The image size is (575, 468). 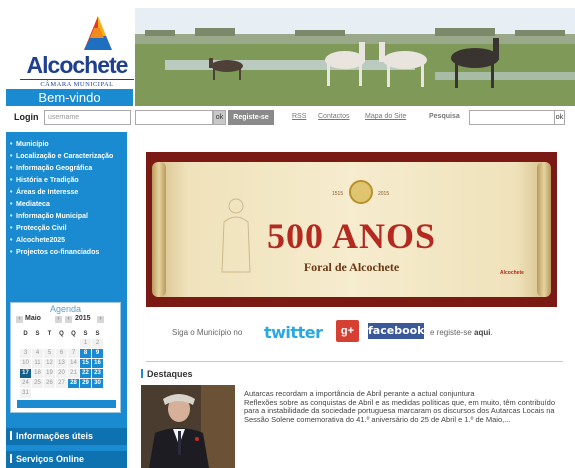 I want to click on search-input, so click(x=517, y=117).